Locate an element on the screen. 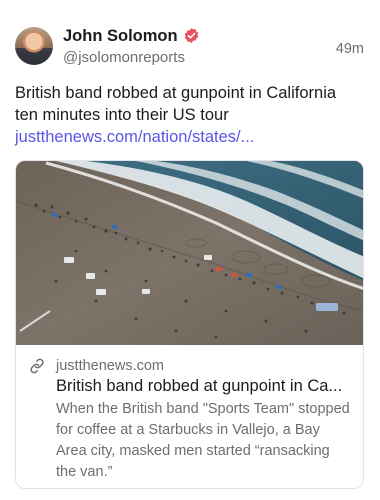 The width and height of the screenshot is (380, 500). author-name-row: John Solomon is located at coordinates (131, 36).